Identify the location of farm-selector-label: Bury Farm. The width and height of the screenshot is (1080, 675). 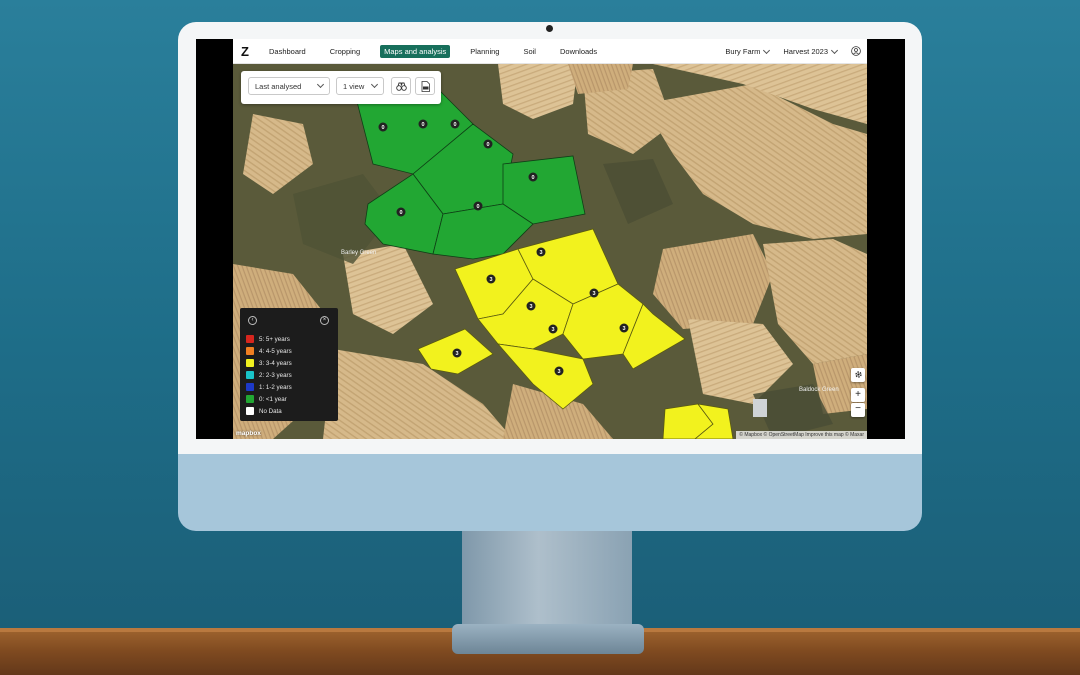
(743, 51).